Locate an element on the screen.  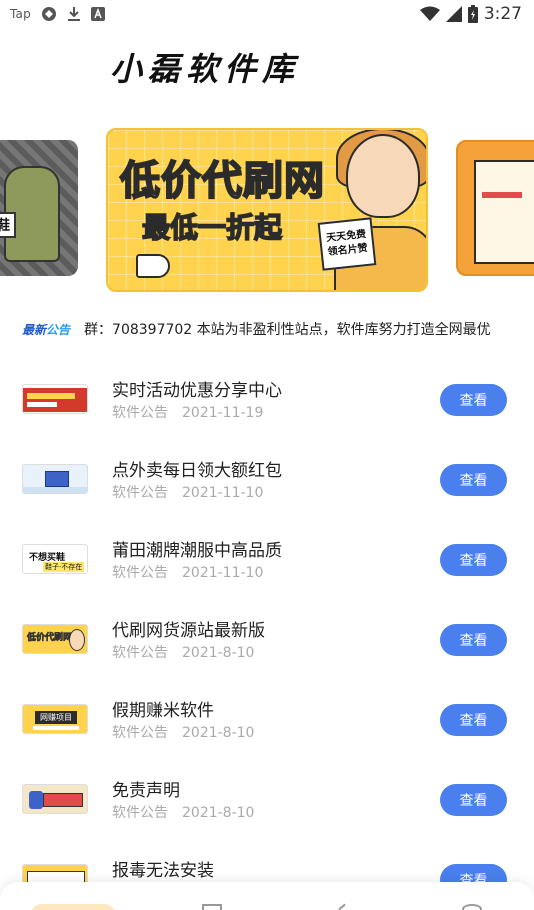
signal-icon is located at coordinates (453, 14).